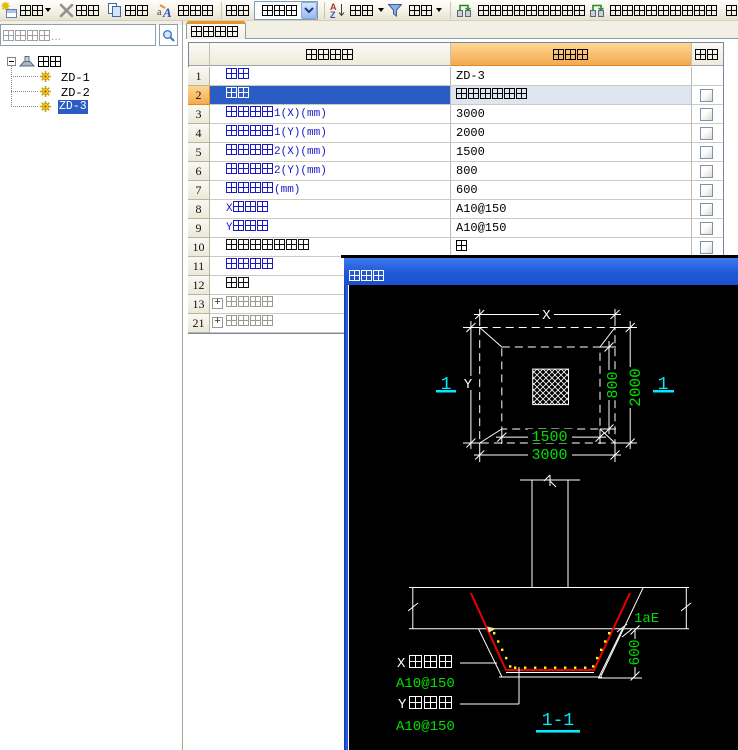 This screenshot has width=738, height=750. I want to click on svg-text: 2000, so click(636, 387).